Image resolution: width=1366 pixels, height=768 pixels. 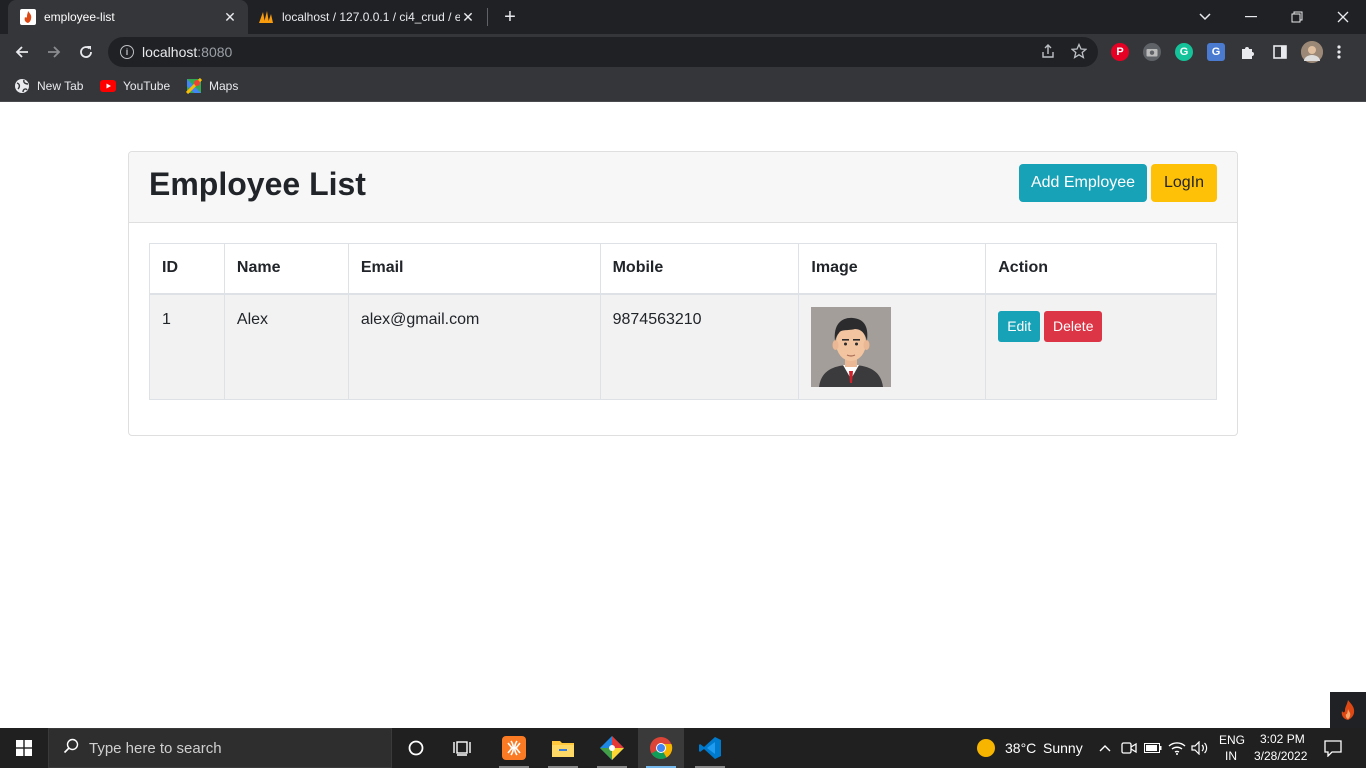 I want to click on close-window-icon, so click(x=1343, y=17).